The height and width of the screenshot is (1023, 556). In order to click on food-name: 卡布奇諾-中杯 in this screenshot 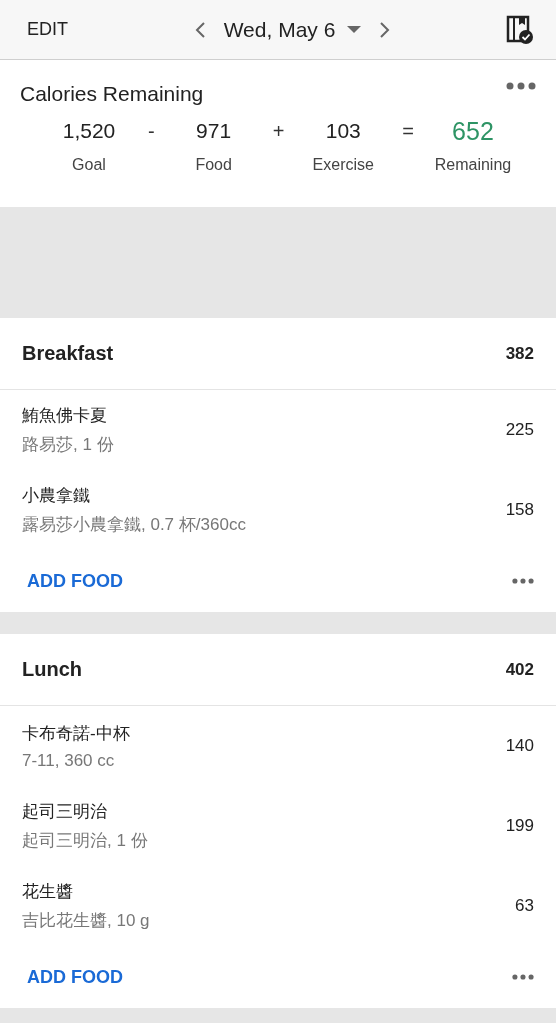, I will do `click(76, 733)`.